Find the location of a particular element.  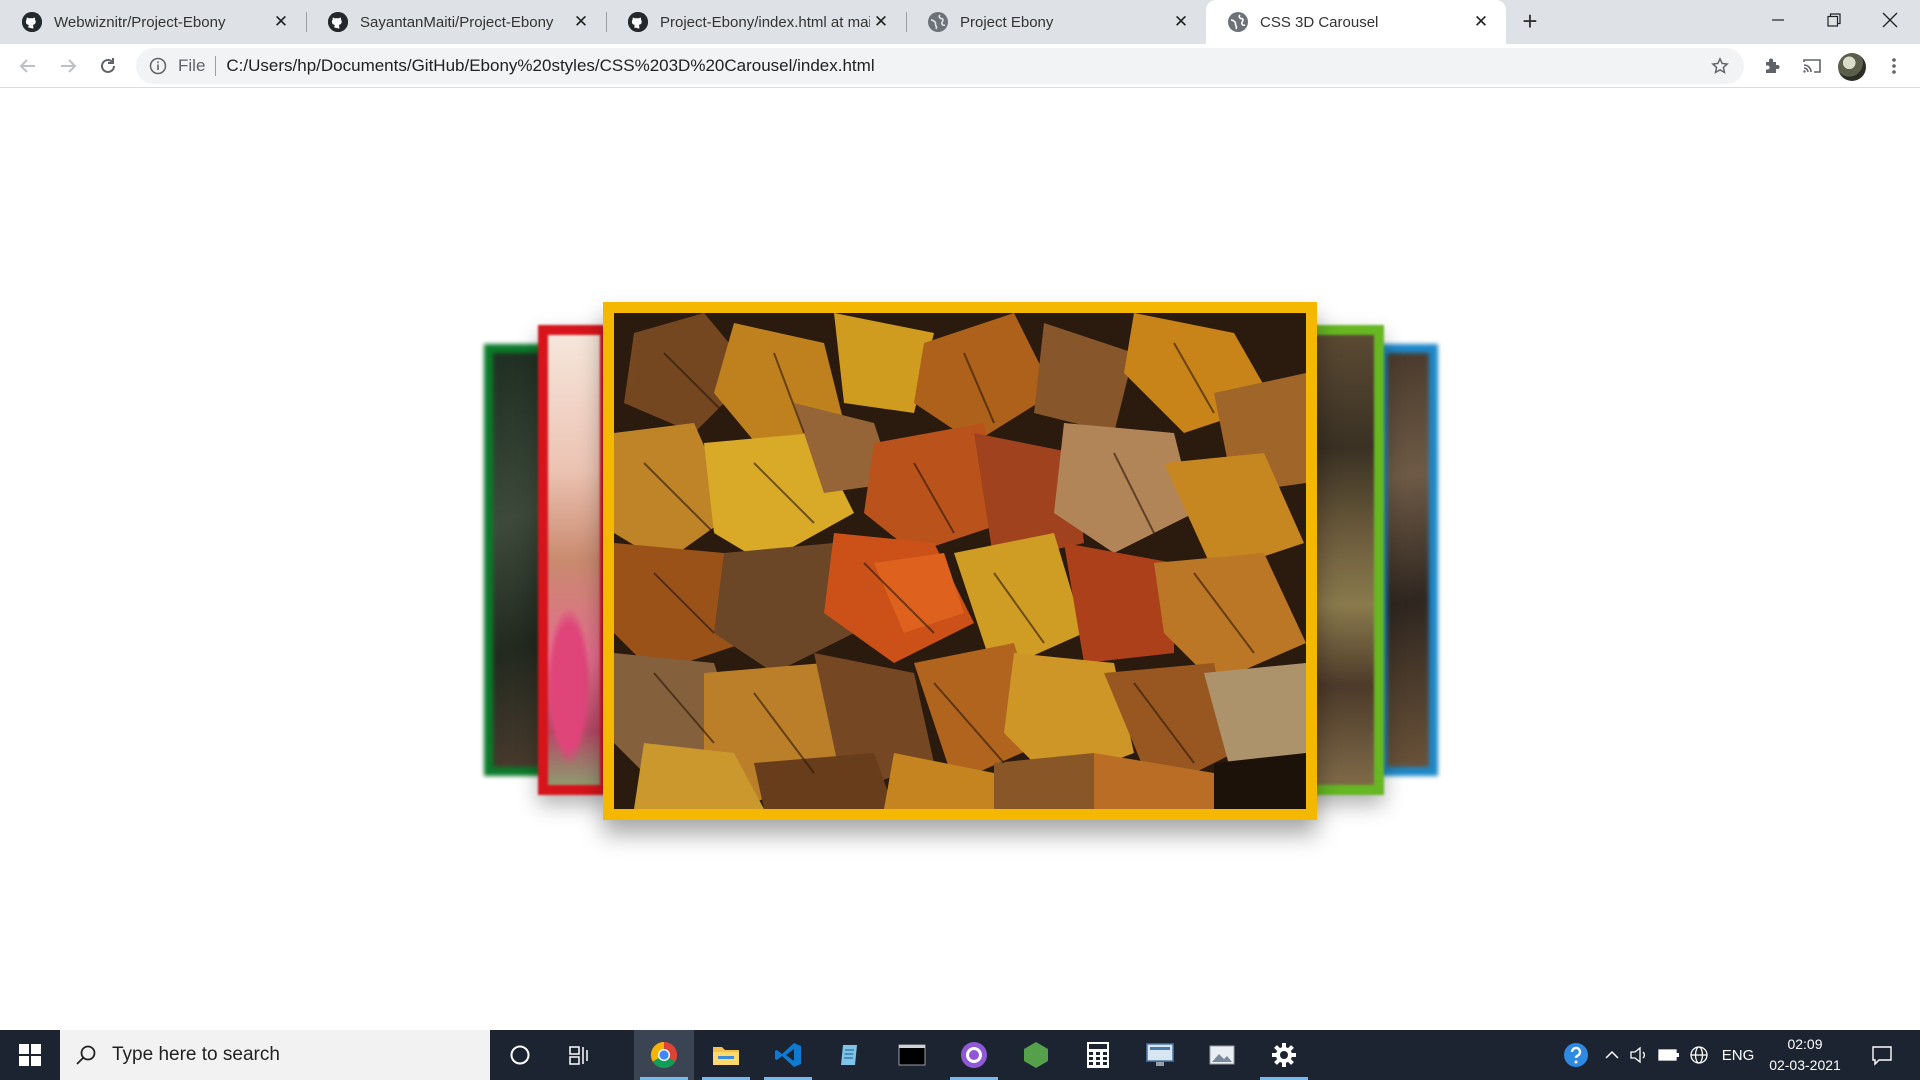

cortana-button is located at coordinates (520, 1055).